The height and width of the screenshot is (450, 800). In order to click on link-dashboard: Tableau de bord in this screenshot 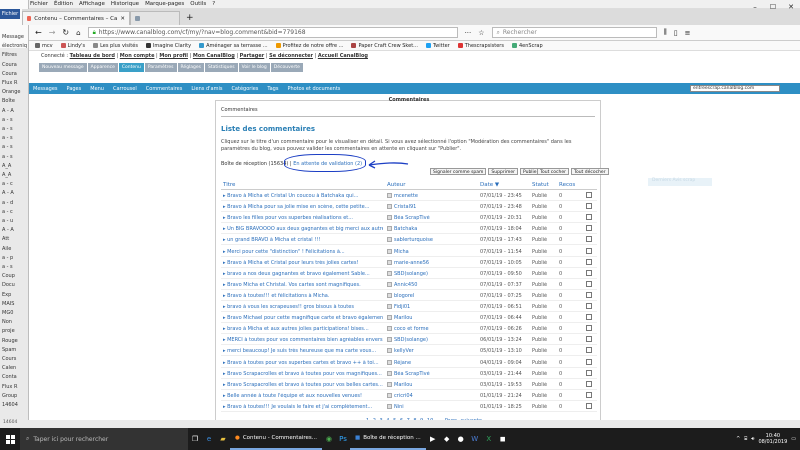, I will do `click(92, 56)`.